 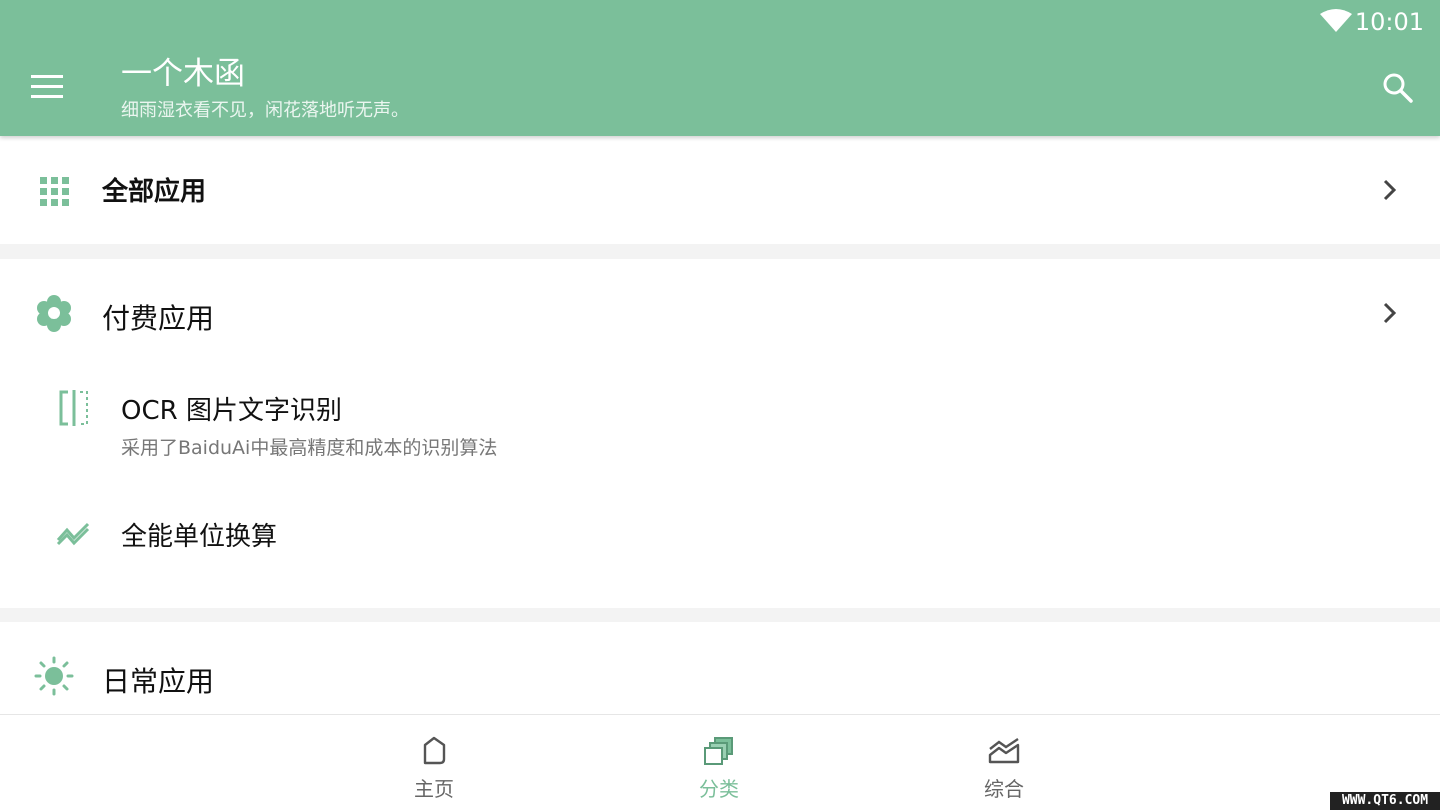 What do you see at coordinates (54, 191) in the screenshot?
I see `grid-icon` at bounding box center [54, 191].